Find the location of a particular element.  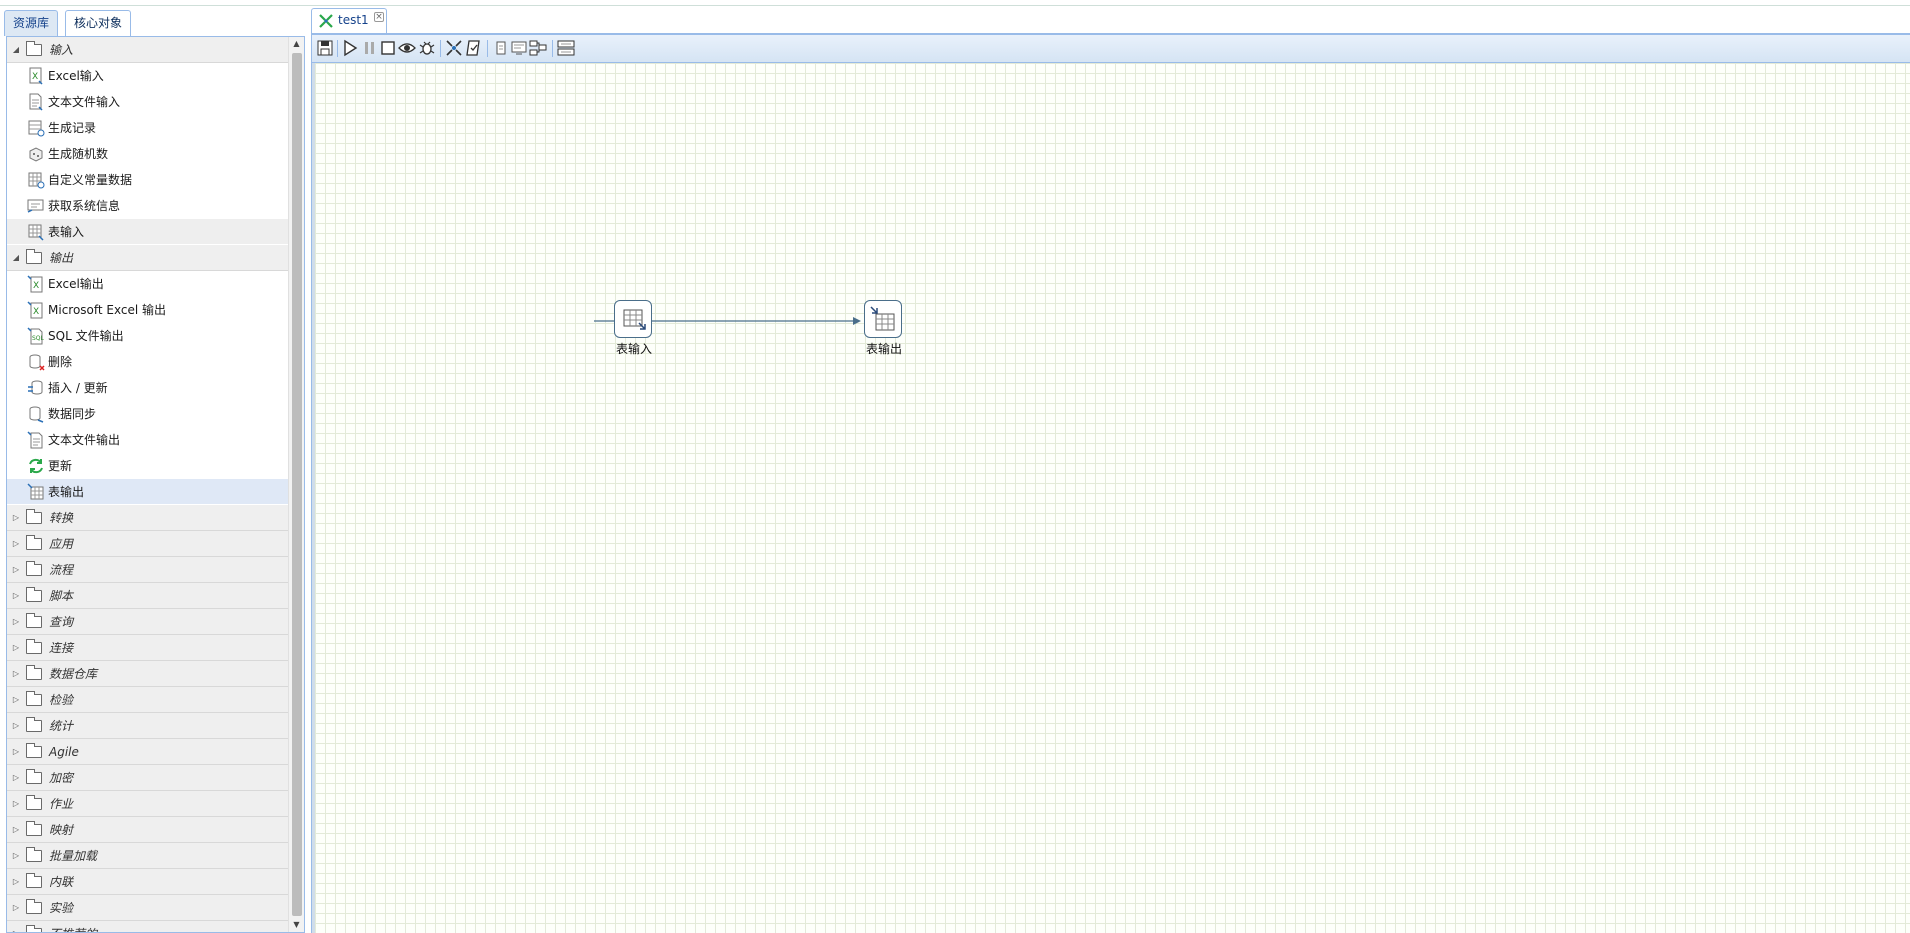

category-transform: ▷ 转换 is located at coordinates (147, 518).